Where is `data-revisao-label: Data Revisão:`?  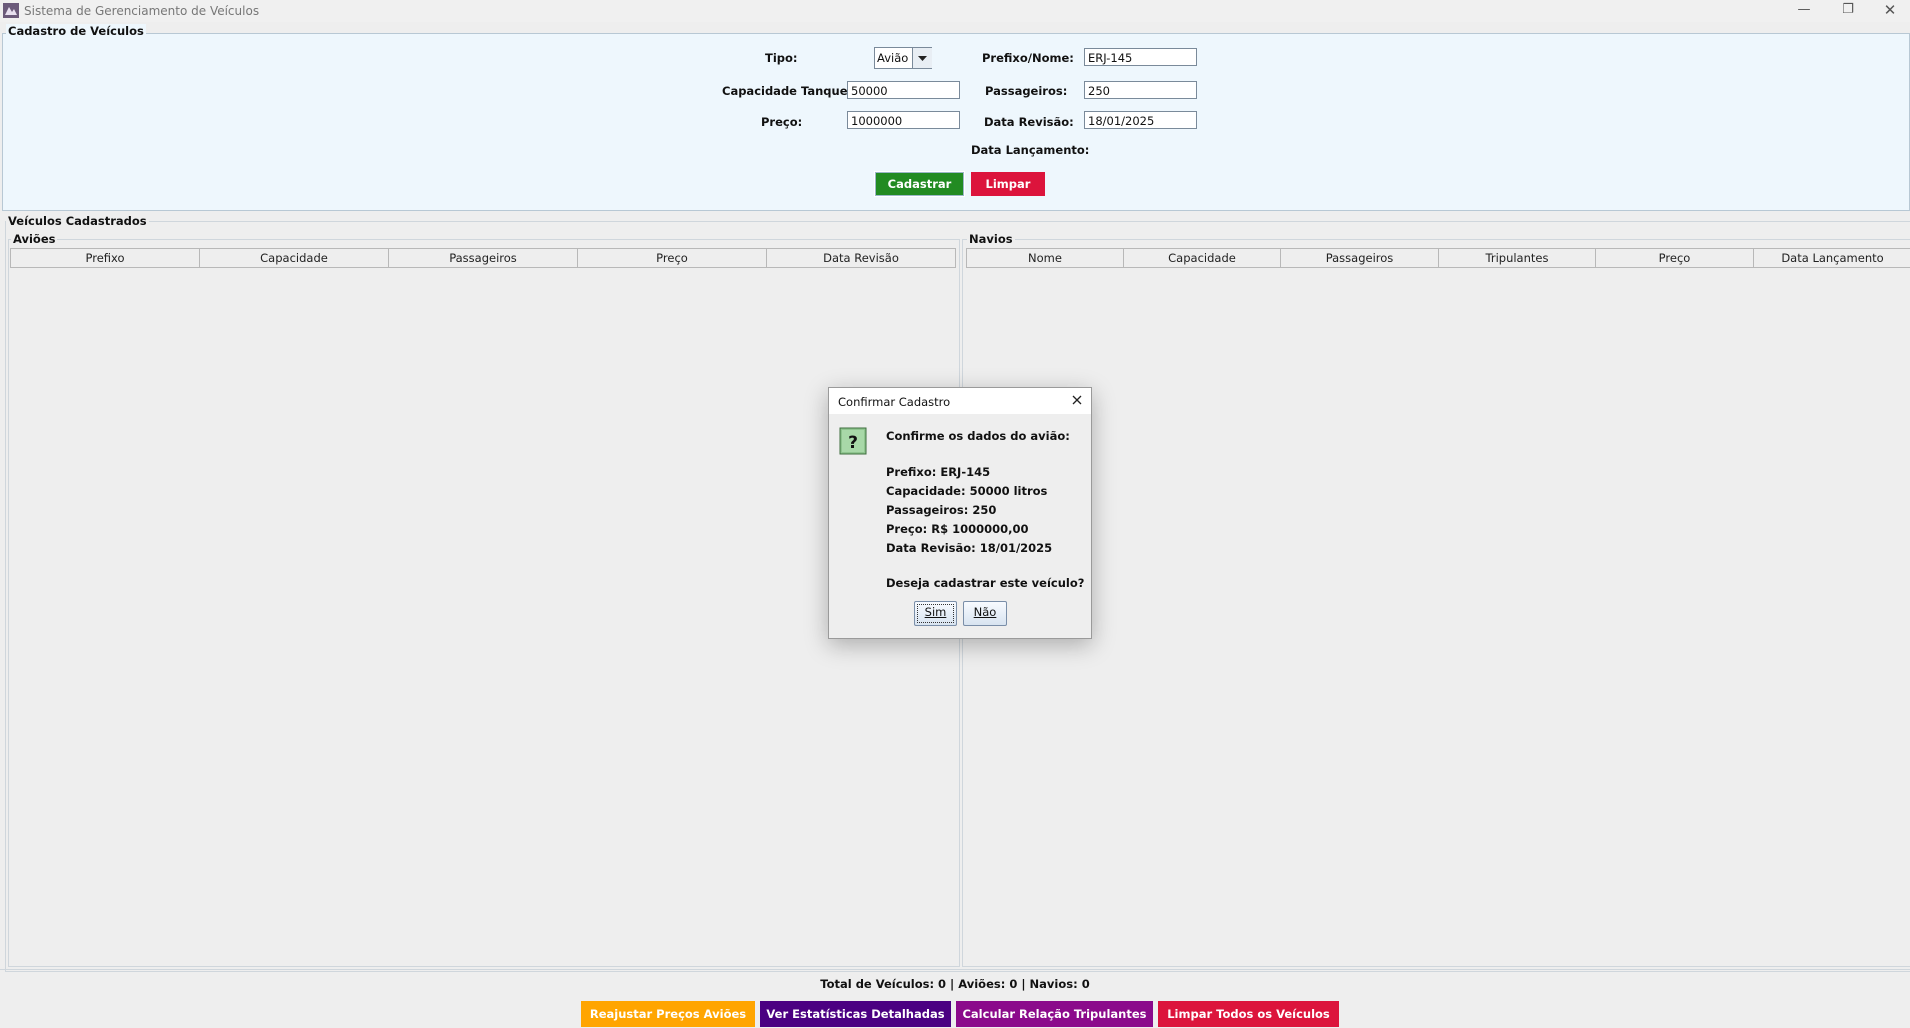
data-revisao-label: Data Revisão: is located at coordinates (1029, 122).